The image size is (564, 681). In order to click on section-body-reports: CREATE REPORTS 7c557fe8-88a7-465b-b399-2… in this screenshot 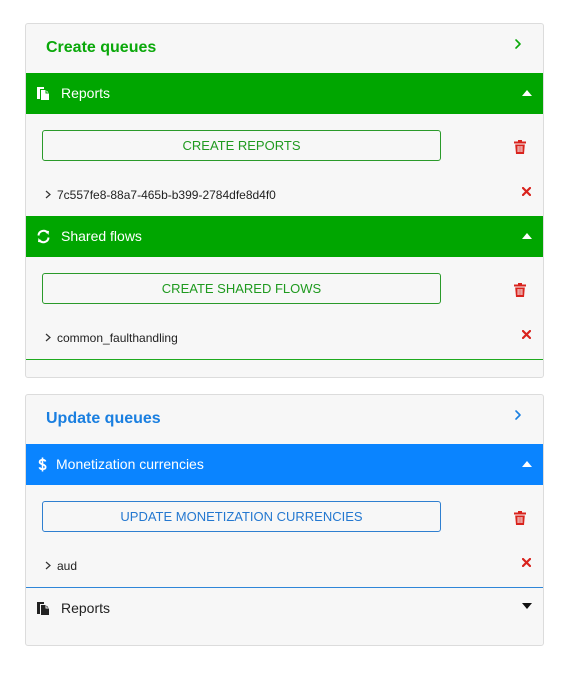, I will do `click(284, 165)`.